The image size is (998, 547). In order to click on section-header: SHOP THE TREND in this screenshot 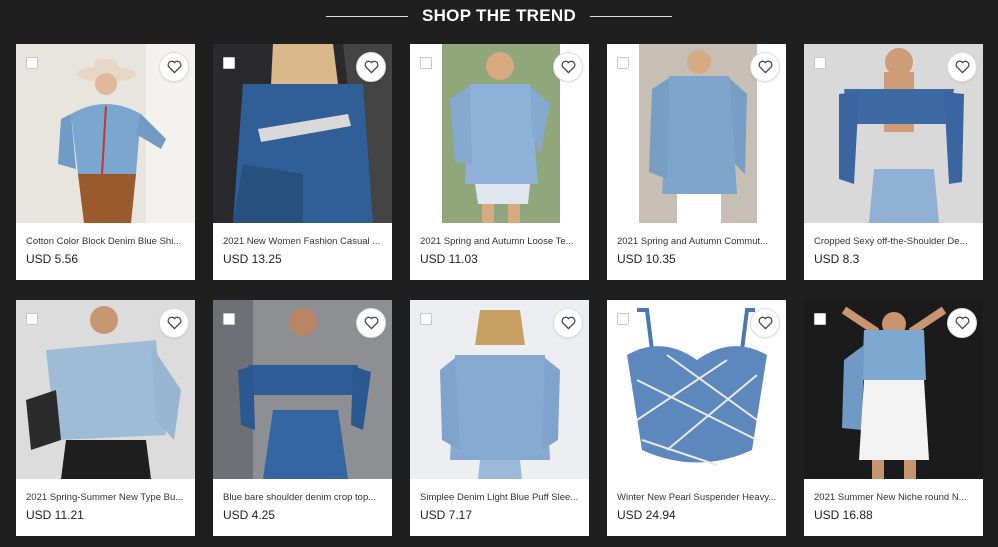, I will do `click(499, 16)`.